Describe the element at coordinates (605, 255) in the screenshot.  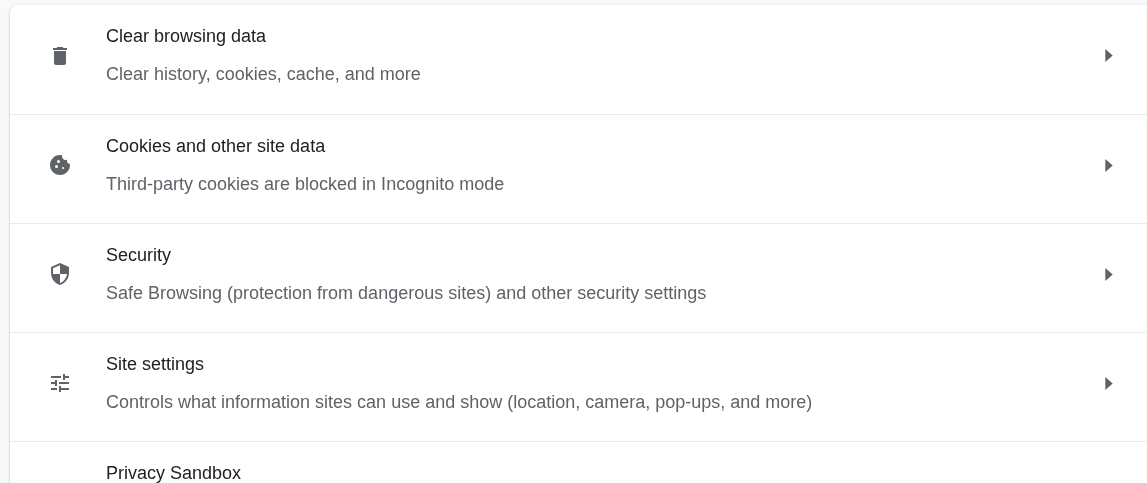
I see `row-title: Security` at that location.